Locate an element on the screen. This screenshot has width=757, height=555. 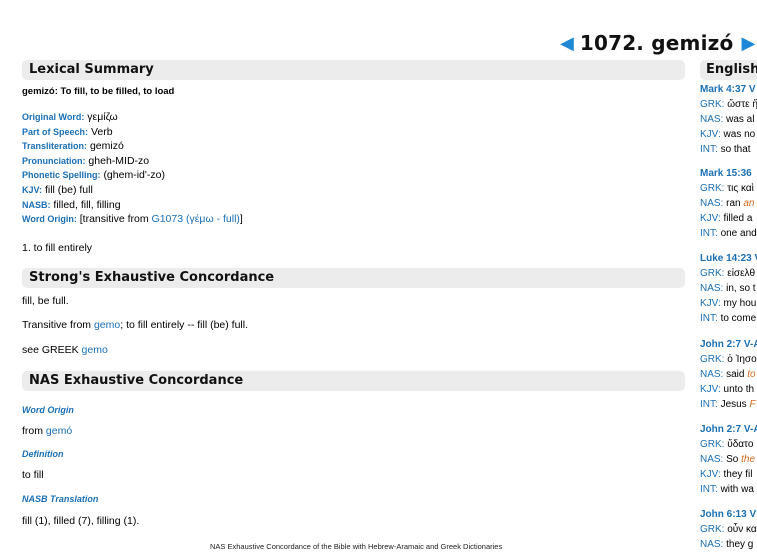
field-part-of-speech: Part of Speech: Verb is located at coordinates (67, 131).